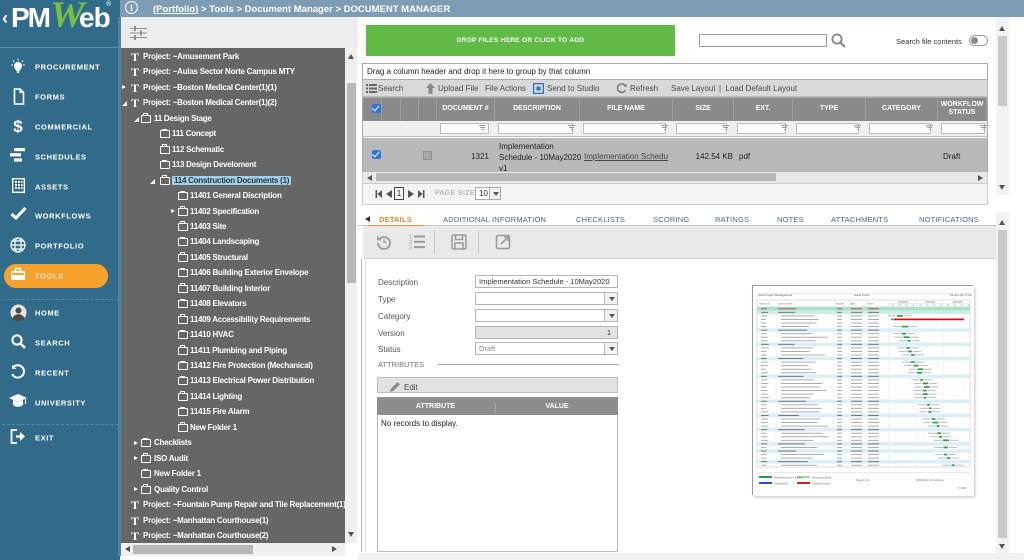 This screenshot has height=560, width=1024. I want to click on svg-text: Activity Name, so click(785, 304).